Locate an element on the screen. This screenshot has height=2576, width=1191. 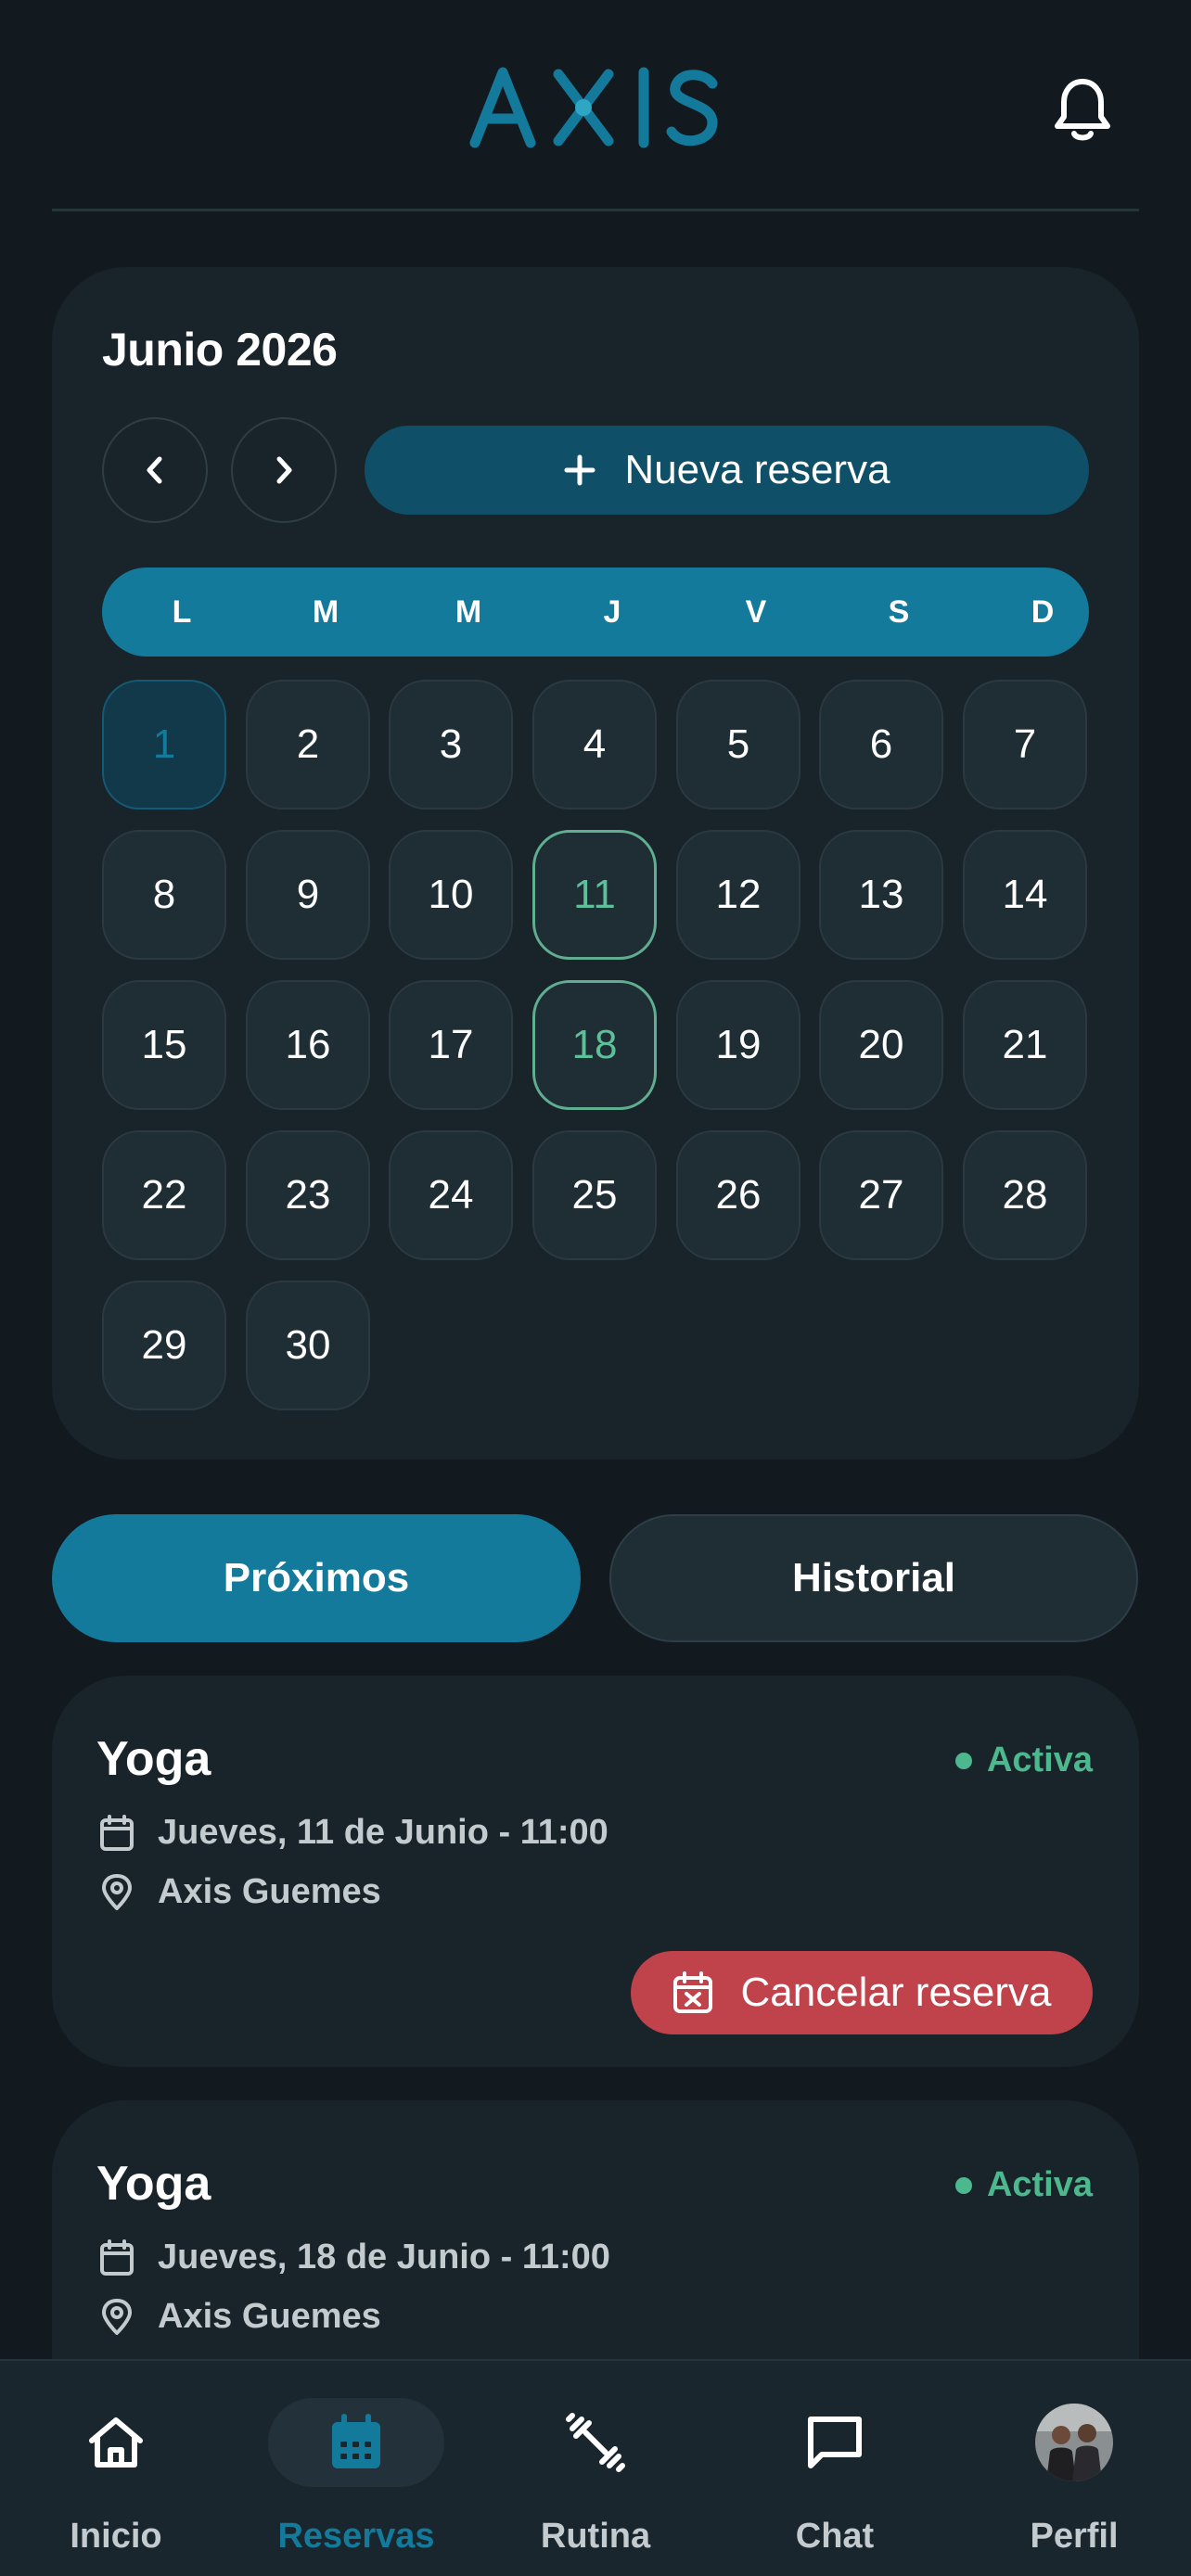
calendar-day: 23 is located at coordinates (308, 1195).